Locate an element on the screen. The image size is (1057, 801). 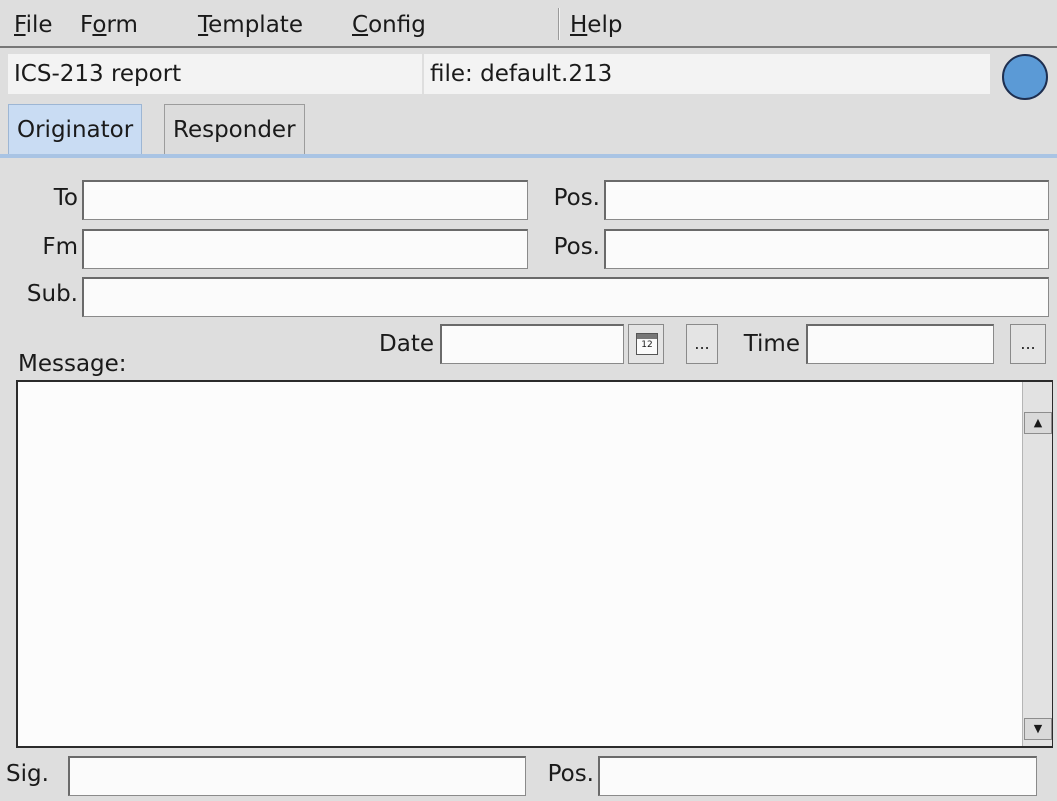
scroll-down-arrow-icon: ▼ is located at coordinates (1038, 729).